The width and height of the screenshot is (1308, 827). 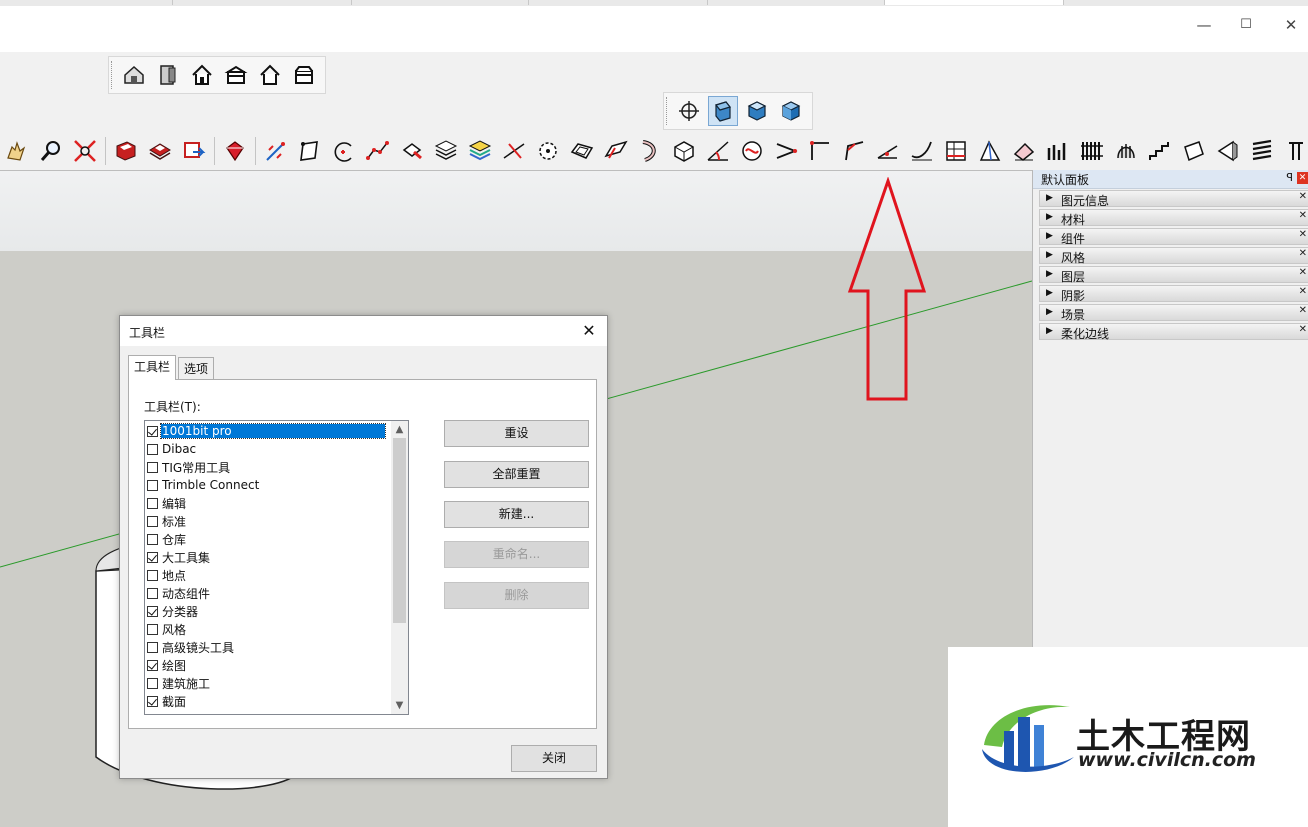 I want to click on layers-icon, so click(x=446, y=151).